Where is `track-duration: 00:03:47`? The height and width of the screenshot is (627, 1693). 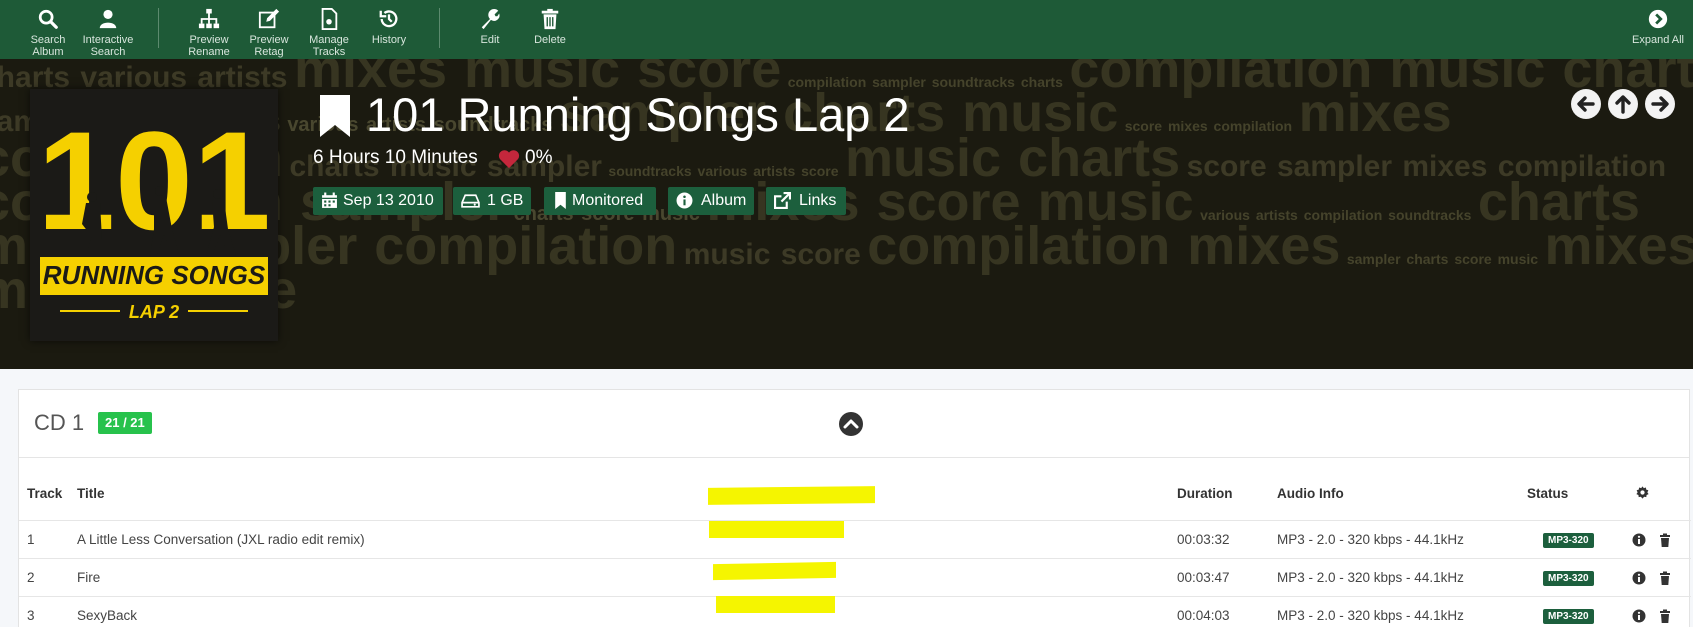
track-duration: 00:03:47 is located at coordinates (1219, 576).